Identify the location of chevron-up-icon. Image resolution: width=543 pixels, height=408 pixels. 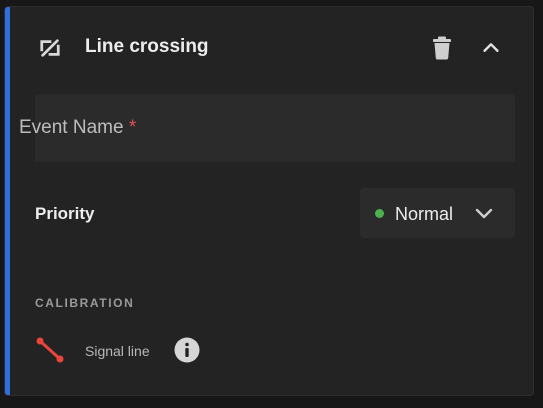
(491, 47).